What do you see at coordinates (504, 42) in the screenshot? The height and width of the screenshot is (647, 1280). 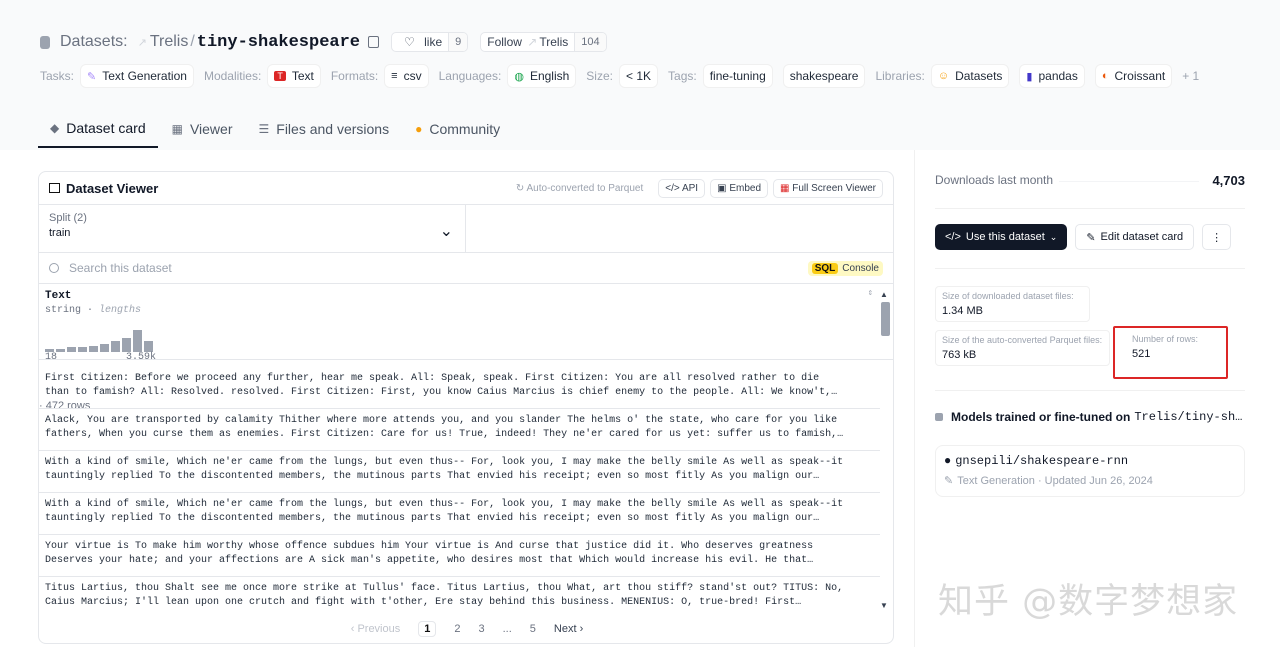 I see `follow-label: Follow` at bounding box center [504, 42].